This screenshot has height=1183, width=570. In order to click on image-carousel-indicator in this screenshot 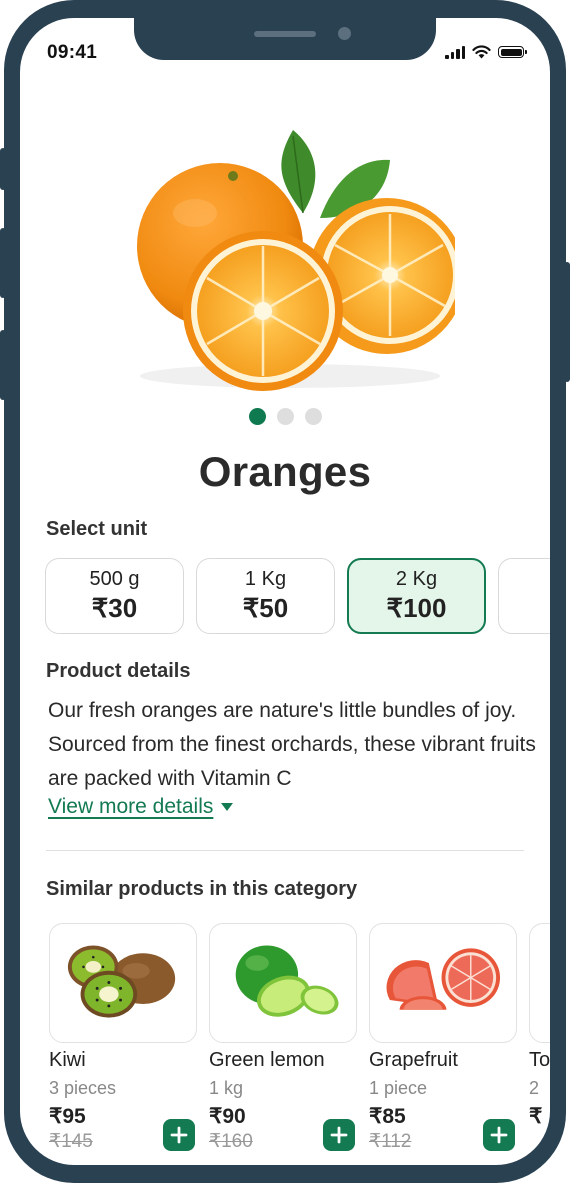, I will do `click(285, 416)`.